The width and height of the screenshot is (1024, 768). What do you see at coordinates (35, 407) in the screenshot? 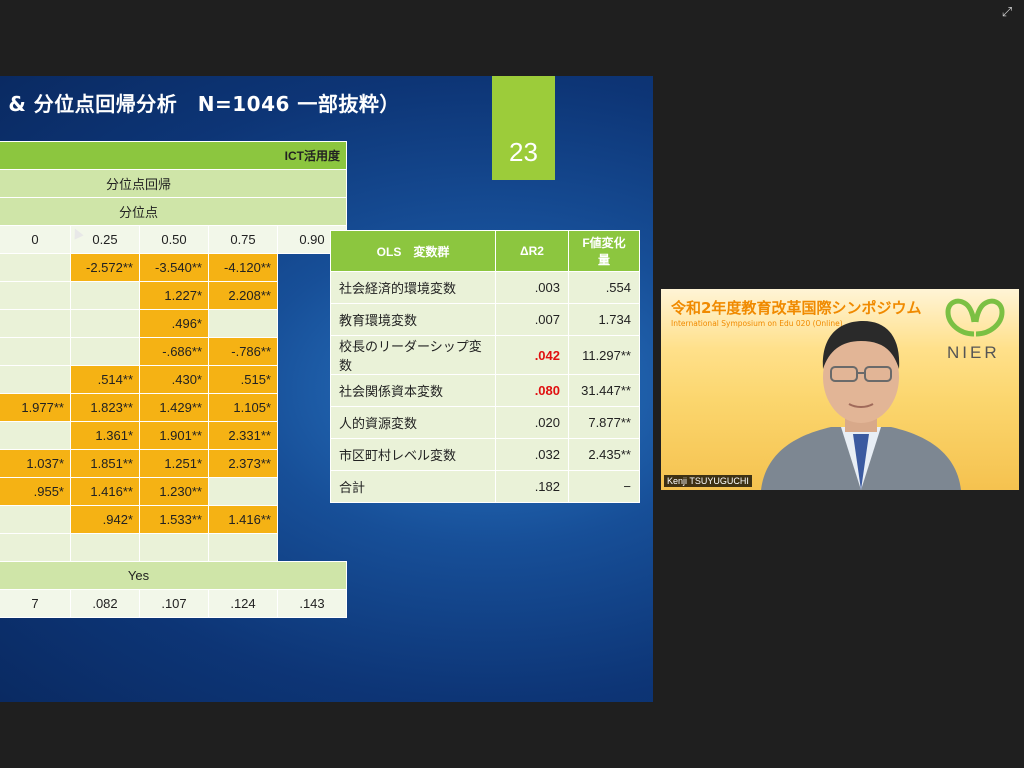
I see `table-cell: 1.977**` at bounding box center [35, 407].